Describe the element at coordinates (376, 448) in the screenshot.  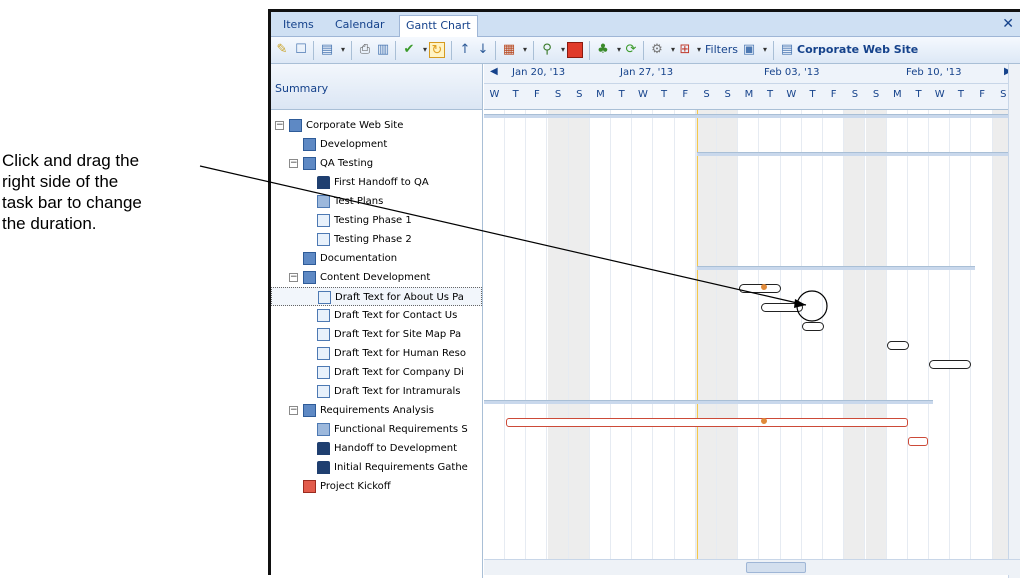
I see `task-row: Handoff to Development` at that location.